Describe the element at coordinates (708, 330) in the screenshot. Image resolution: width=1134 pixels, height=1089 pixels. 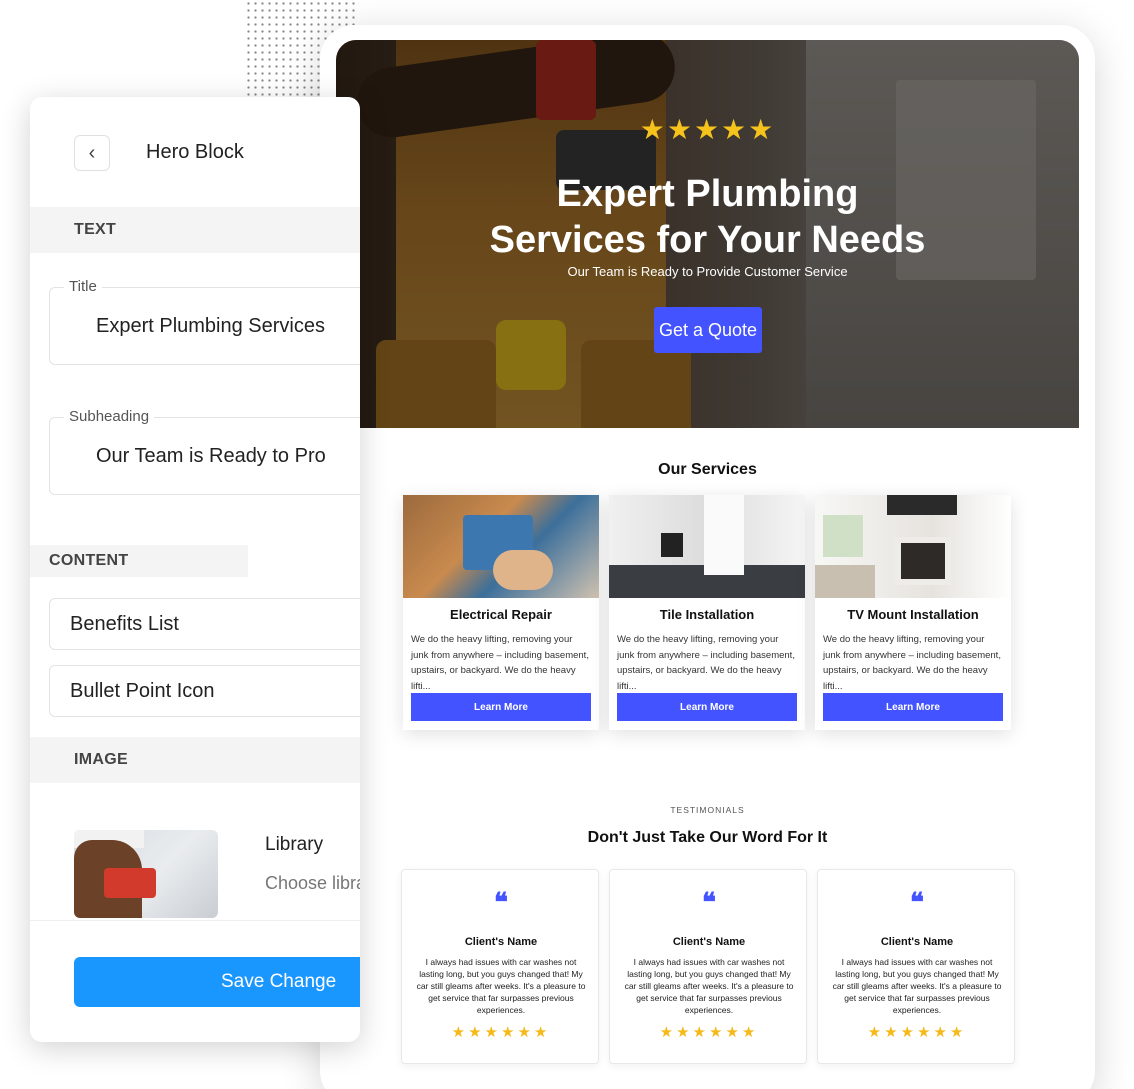
I see `get-quote-button: Get a Quote` at that location.